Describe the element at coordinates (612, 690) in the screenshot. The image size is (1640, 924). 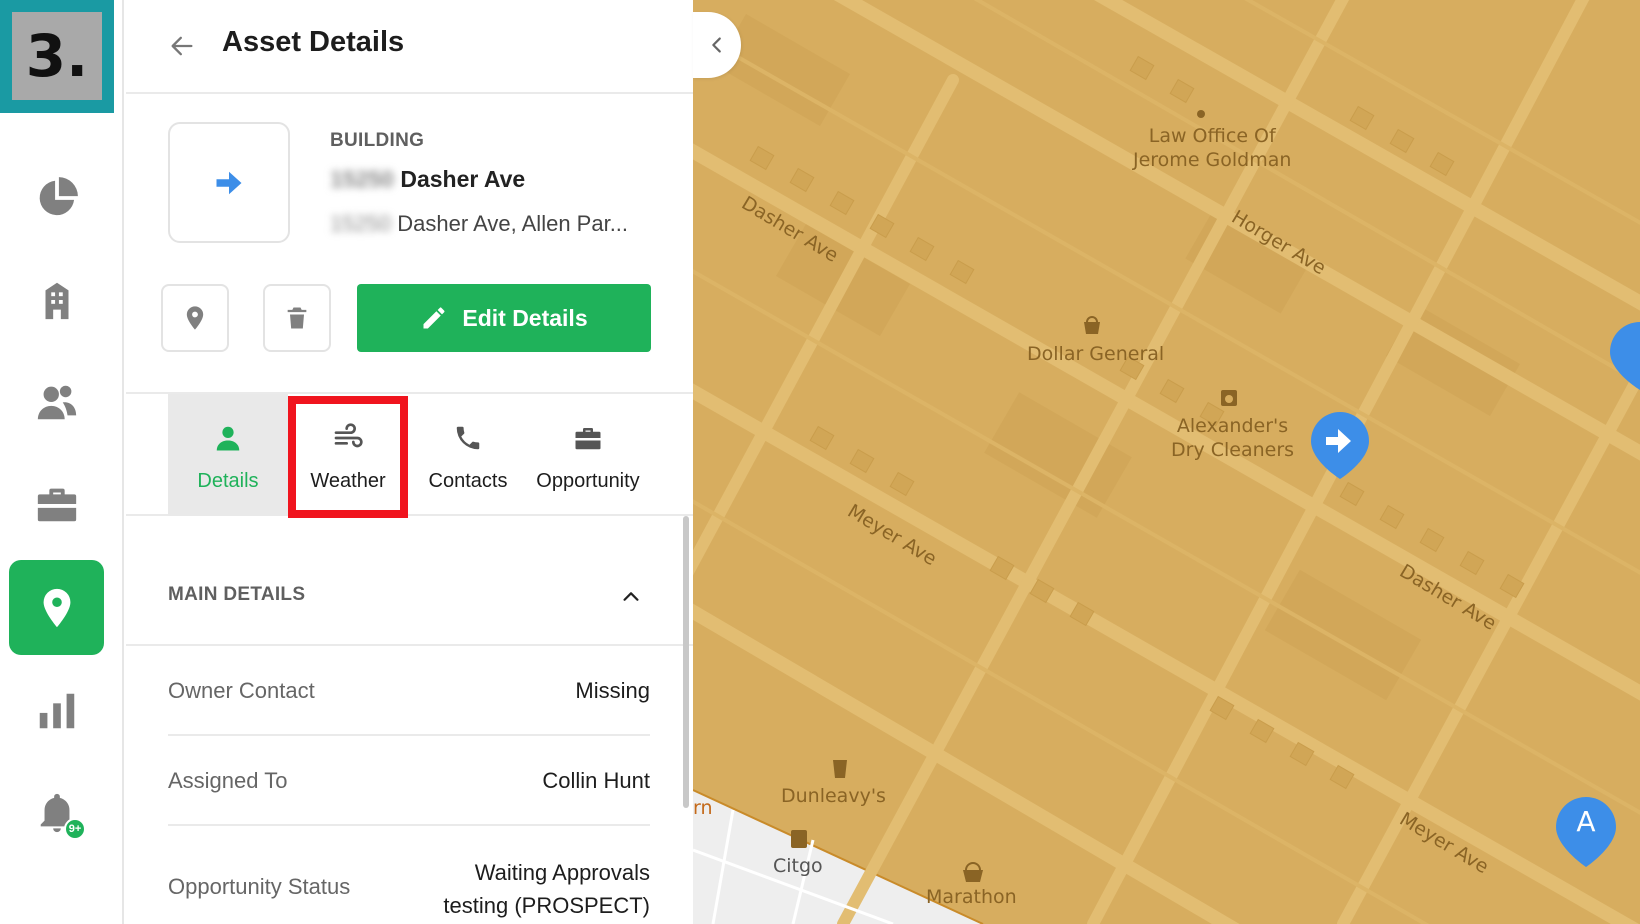
I see `detail-value: Missing` at that location.